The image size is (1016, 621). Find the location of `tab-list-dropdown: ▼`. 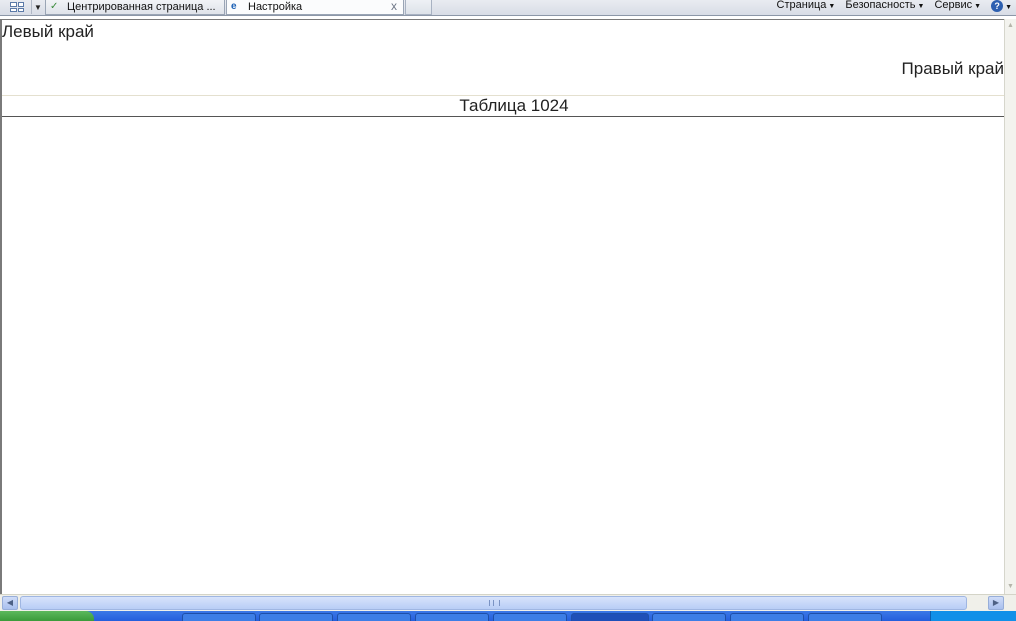

tab-list-dropdown: ▼ is located at coordinates (37, 7).